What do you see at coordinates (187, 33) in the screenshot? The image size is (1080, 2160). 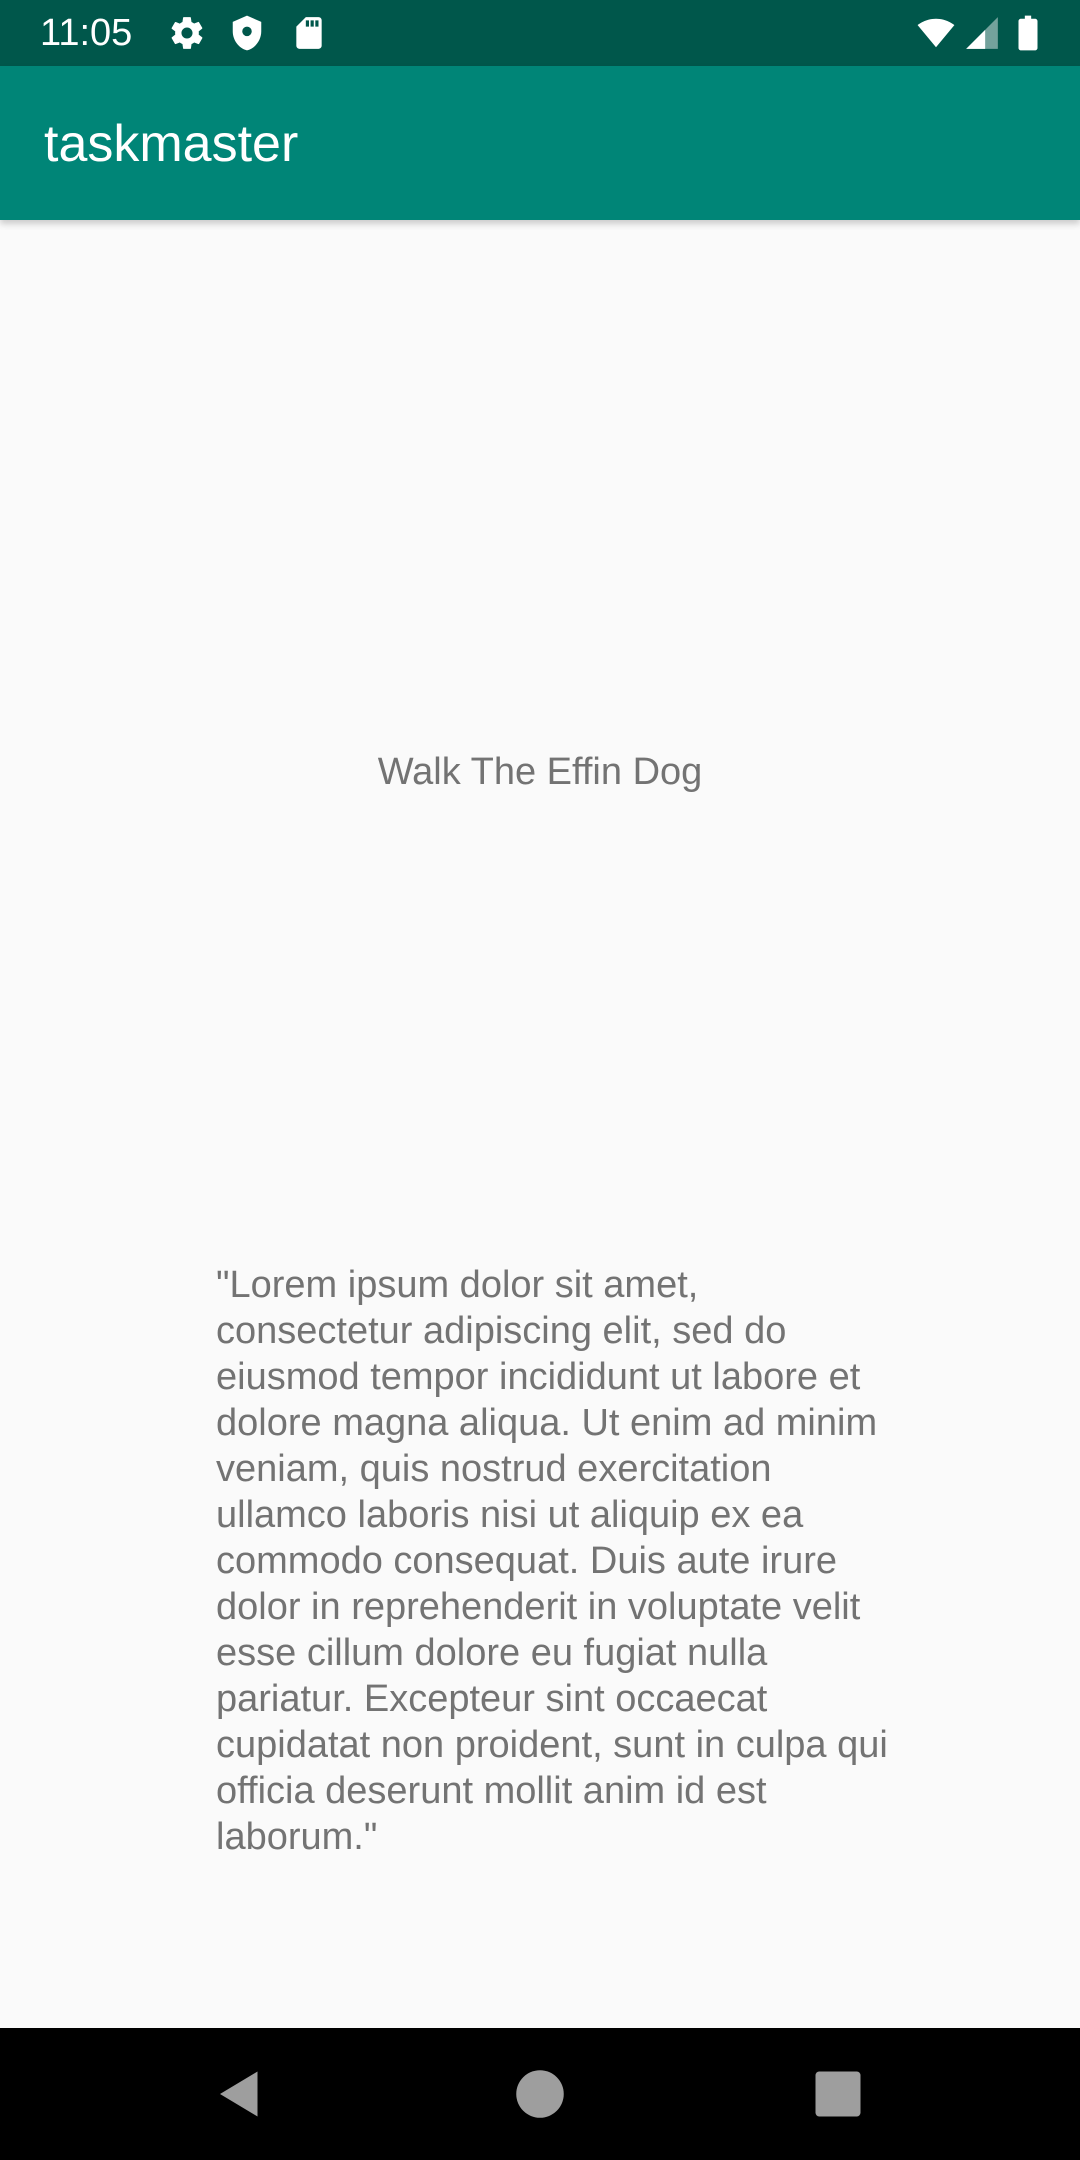 I see `settings-gear-icon` at bounding box center [187, 33].